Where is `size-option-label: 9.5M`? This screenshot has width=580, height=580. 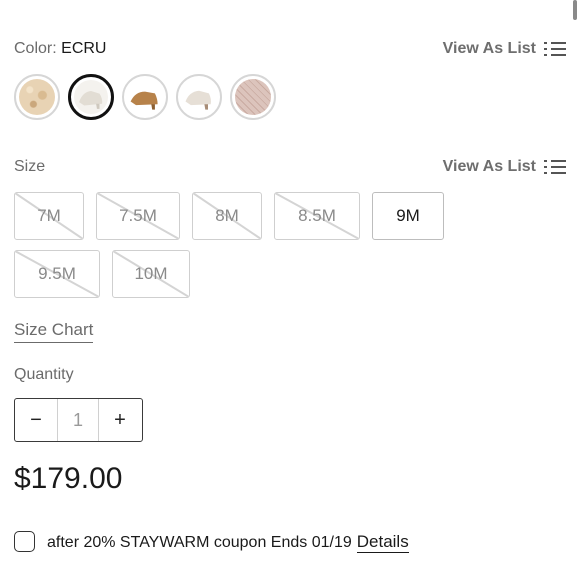 size-option-label: 9.5M is located at coordinates (57, 273).